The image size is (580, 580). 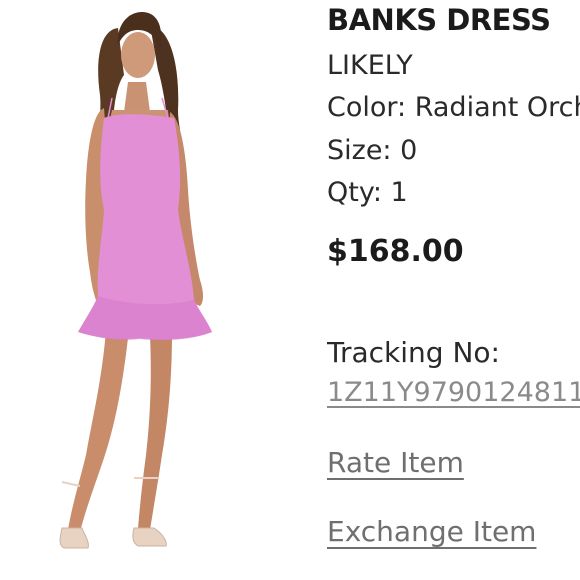 I want to click on rate-item-link: Rate Item, so click(x=395, y=462).